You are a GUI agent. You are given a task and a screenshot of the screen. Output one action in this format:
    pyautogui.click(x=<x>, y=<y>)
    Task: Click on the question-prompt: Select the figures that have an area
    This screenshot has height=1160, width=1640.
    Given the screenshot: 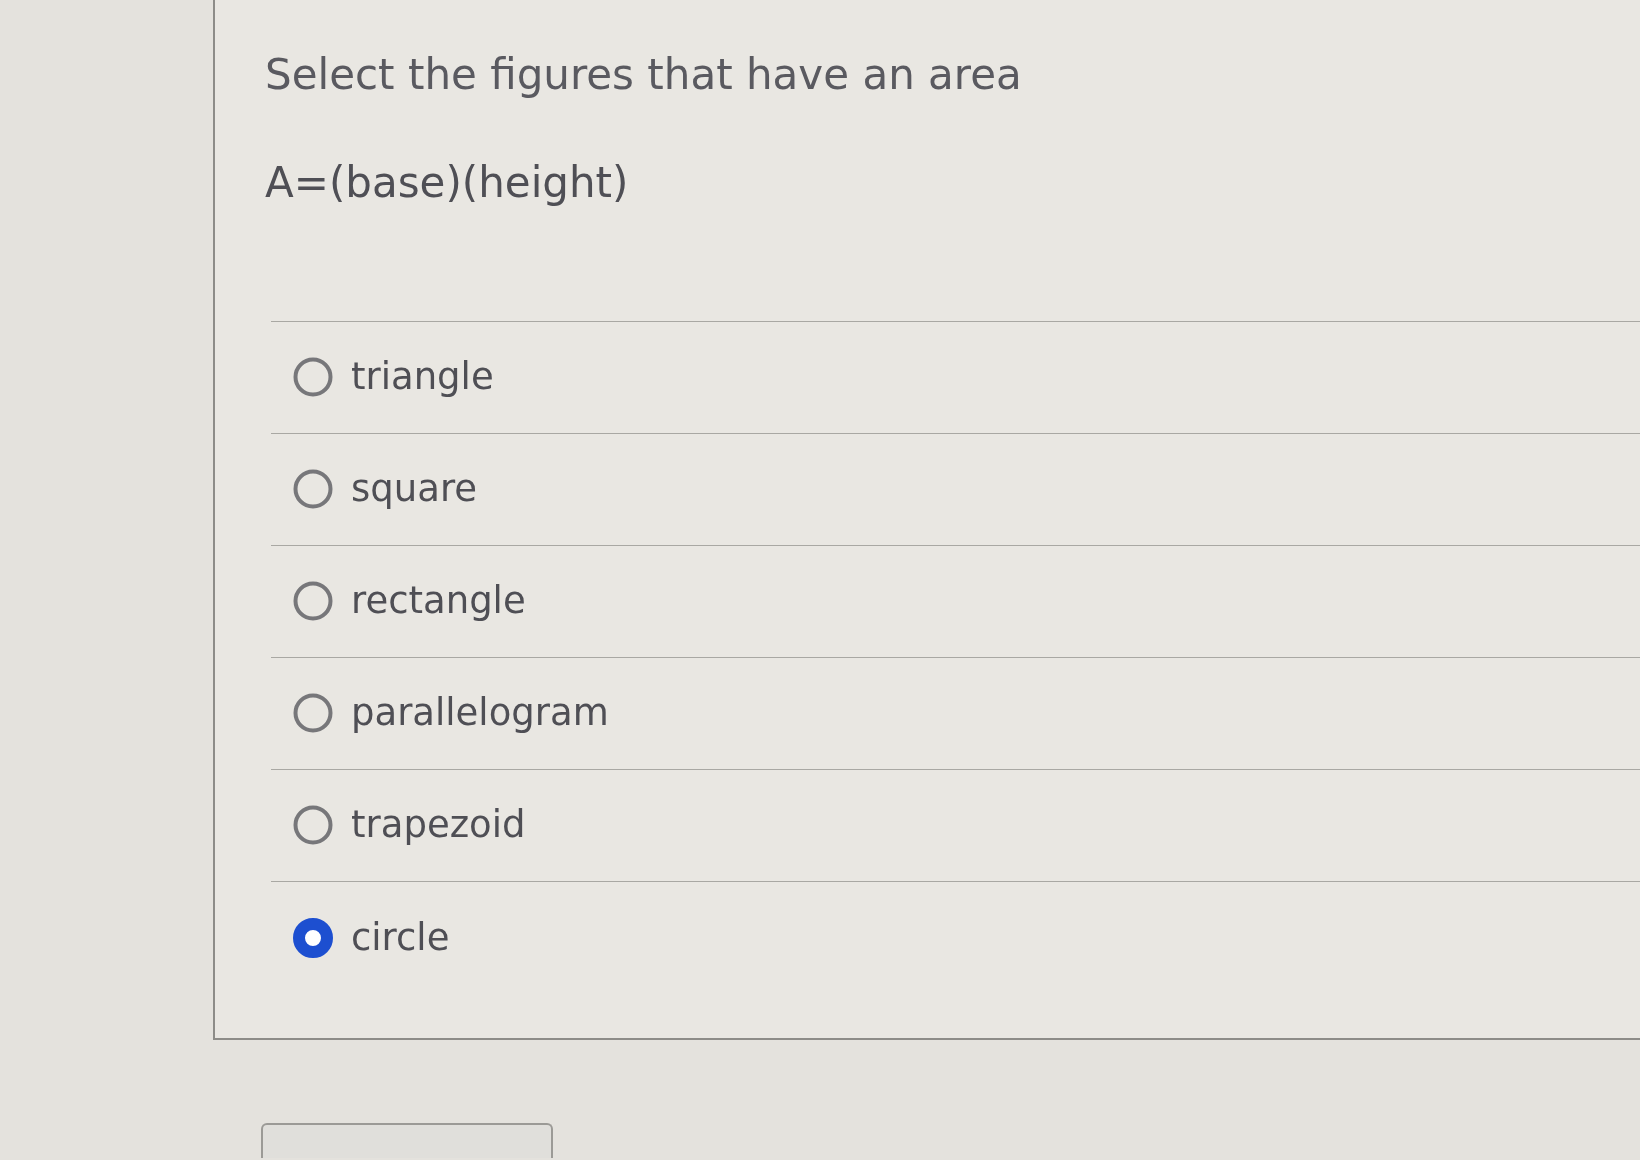 What is the action you would take?
    pyautogui.click(x=643, y=75)
    